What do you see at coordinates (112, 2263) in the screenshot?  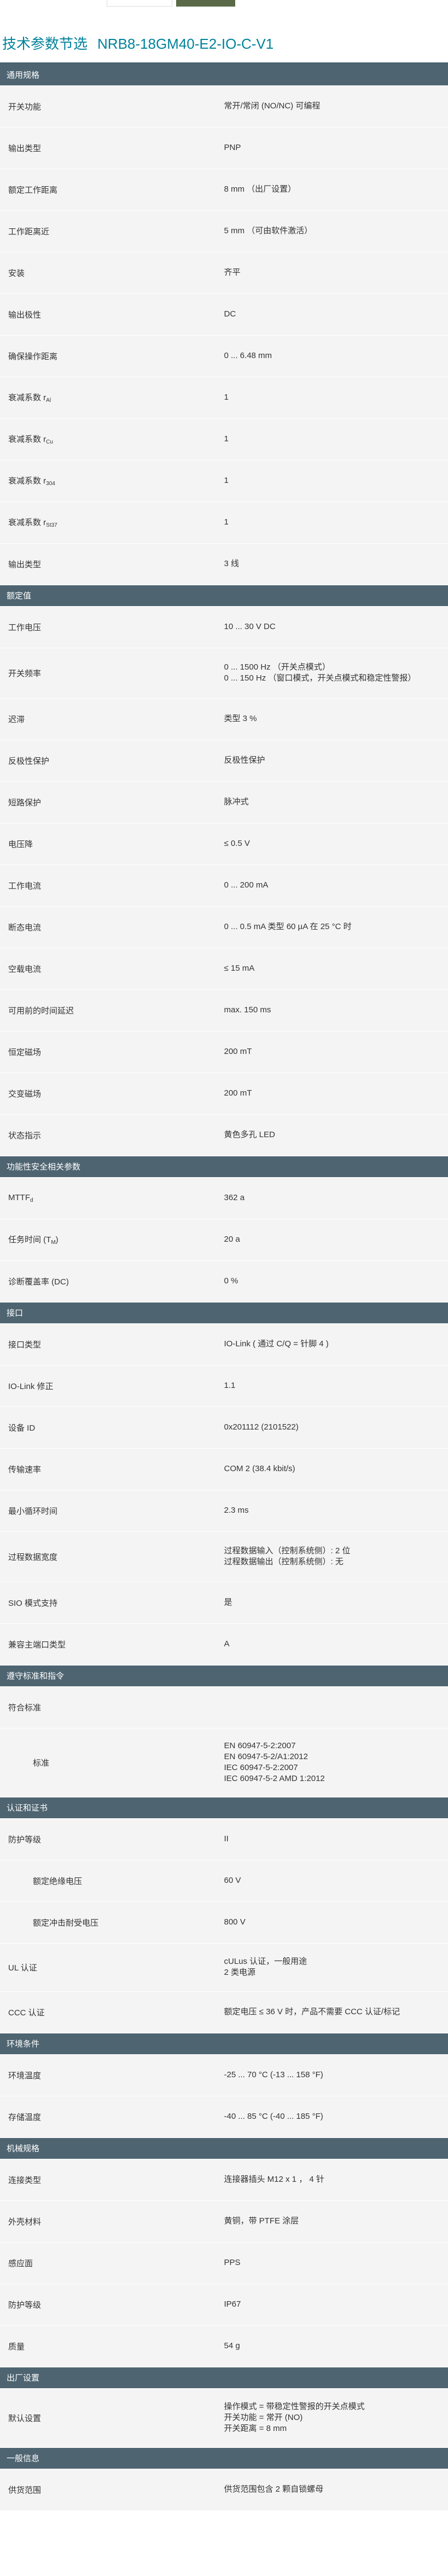 I see `spec-label: 感应面` at bounding box center [112, 2263].